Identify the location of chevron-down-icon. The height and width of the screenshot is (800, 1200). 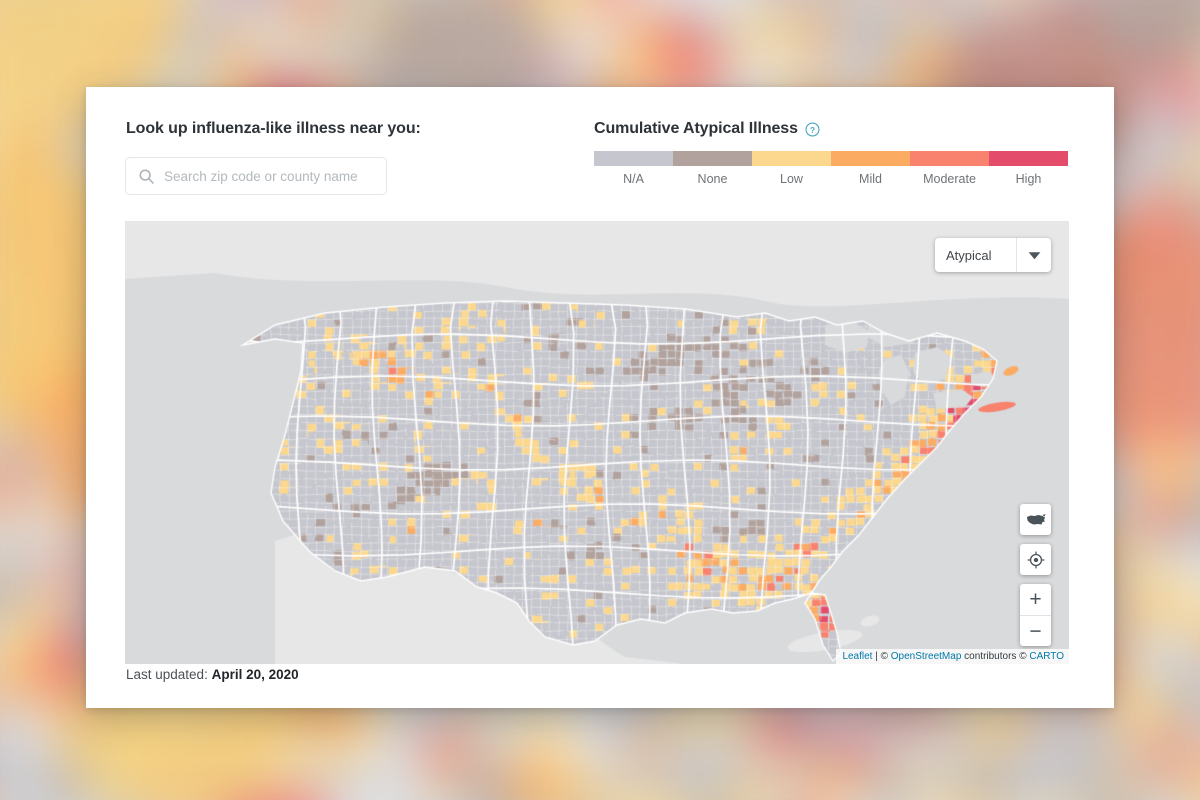
(1034, 255).